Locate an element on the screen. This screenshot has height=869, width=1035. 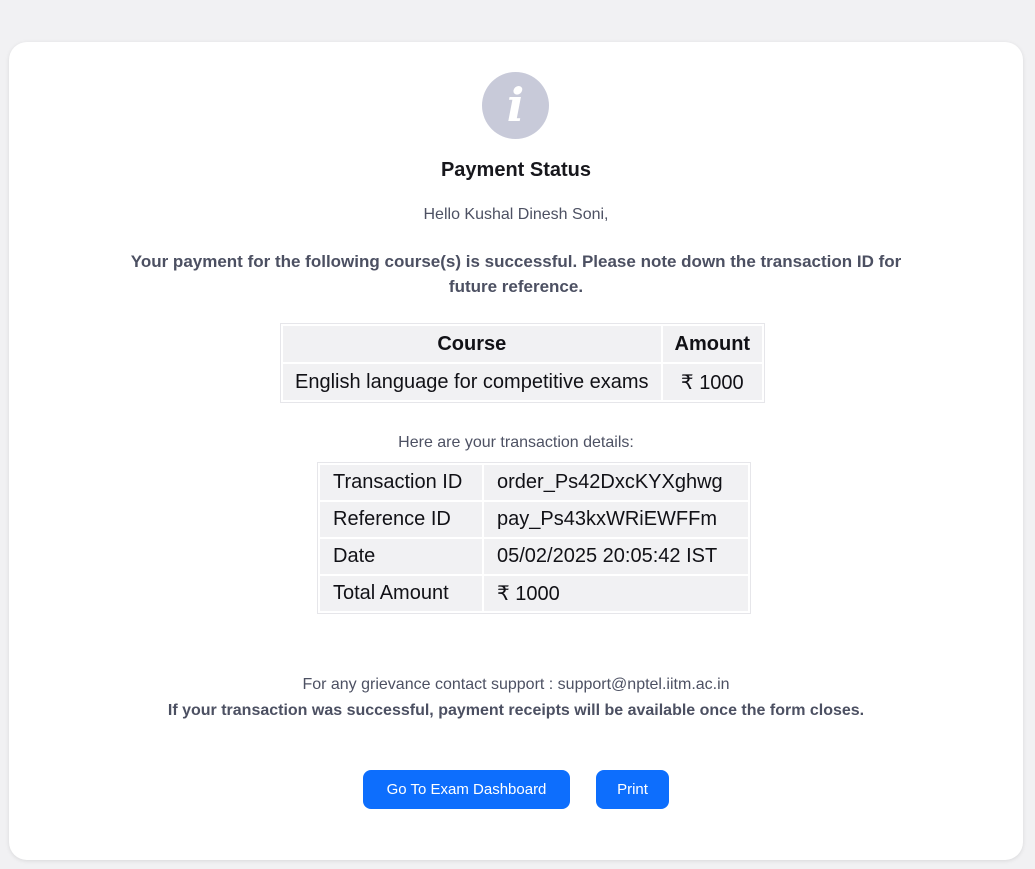
reference-id-label: Reference ID is located at coordinates (401, 519).